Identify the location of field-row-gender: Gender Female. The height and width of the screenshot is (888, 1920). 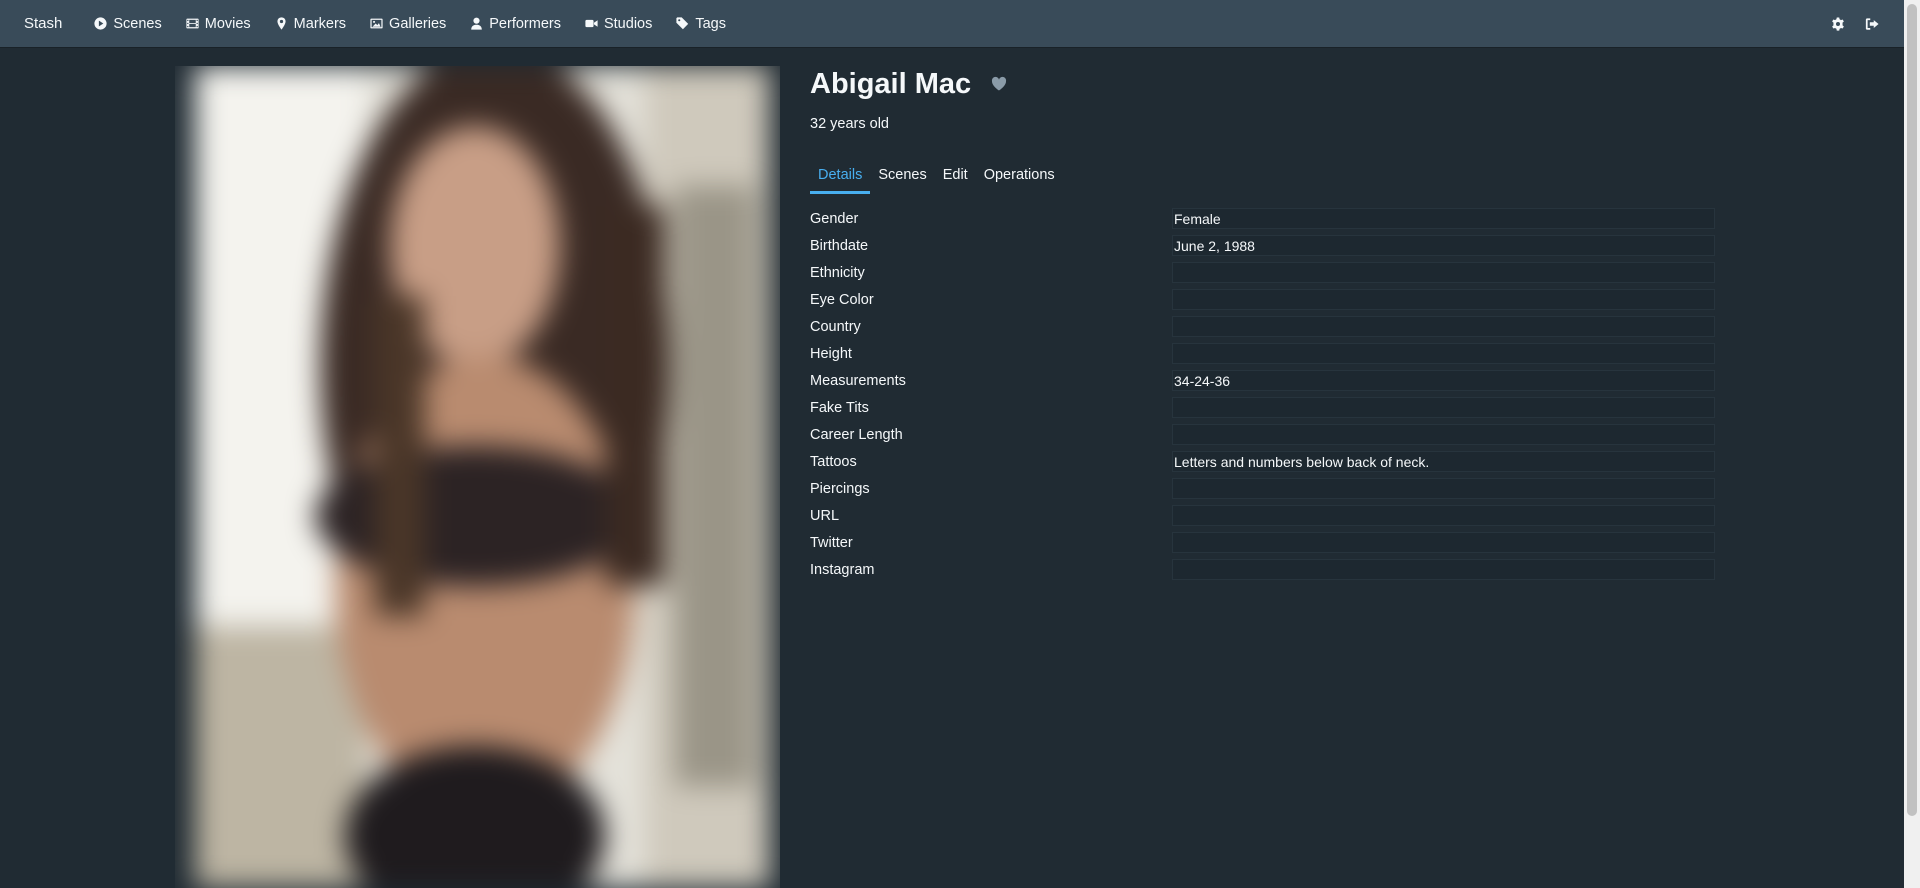
(1263, 218).